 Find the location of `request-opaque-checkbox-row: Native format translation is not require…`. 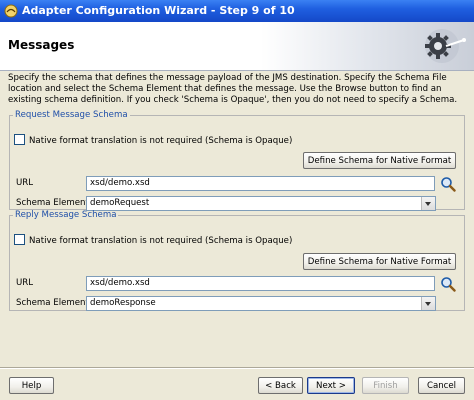

request-opaque-checkbox-row: Native format translation is not require… is located at coordinates (153, 140).